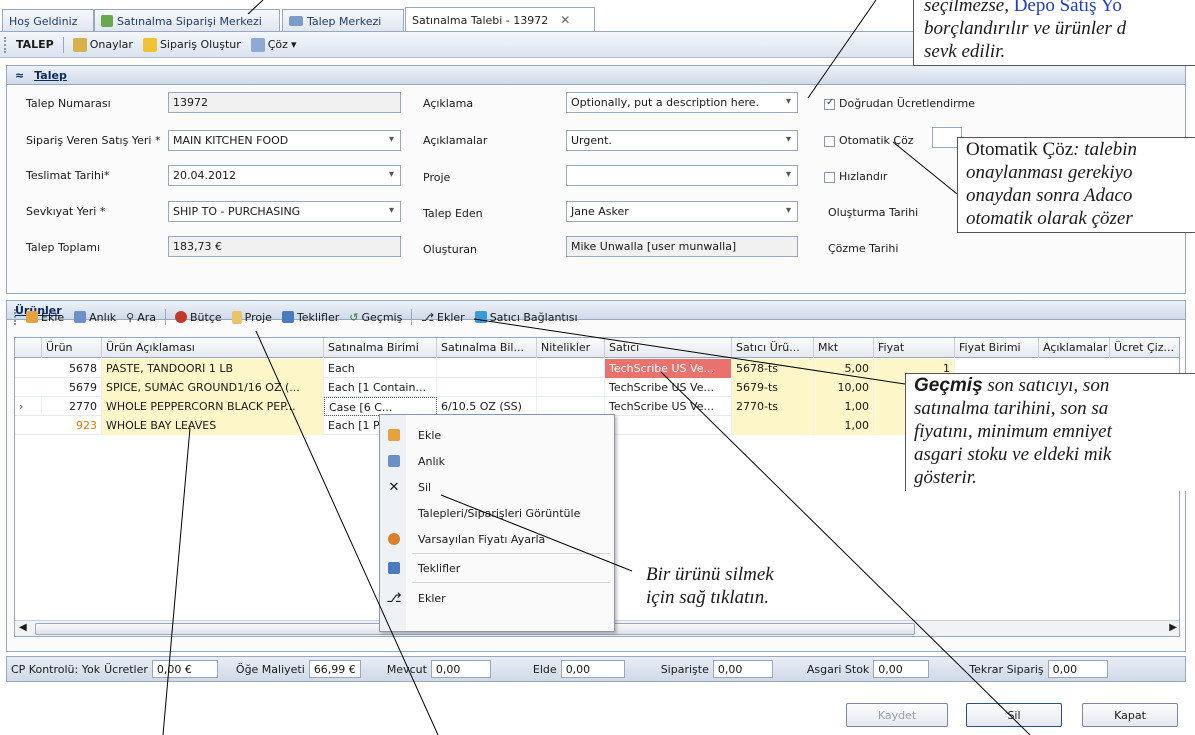  What do you see at coordinates (710, 586) in the screenshot?
I see `annotation-delete: Bir ürünü silmek için sağ tıklatın.` at bounding box center [710, 586].